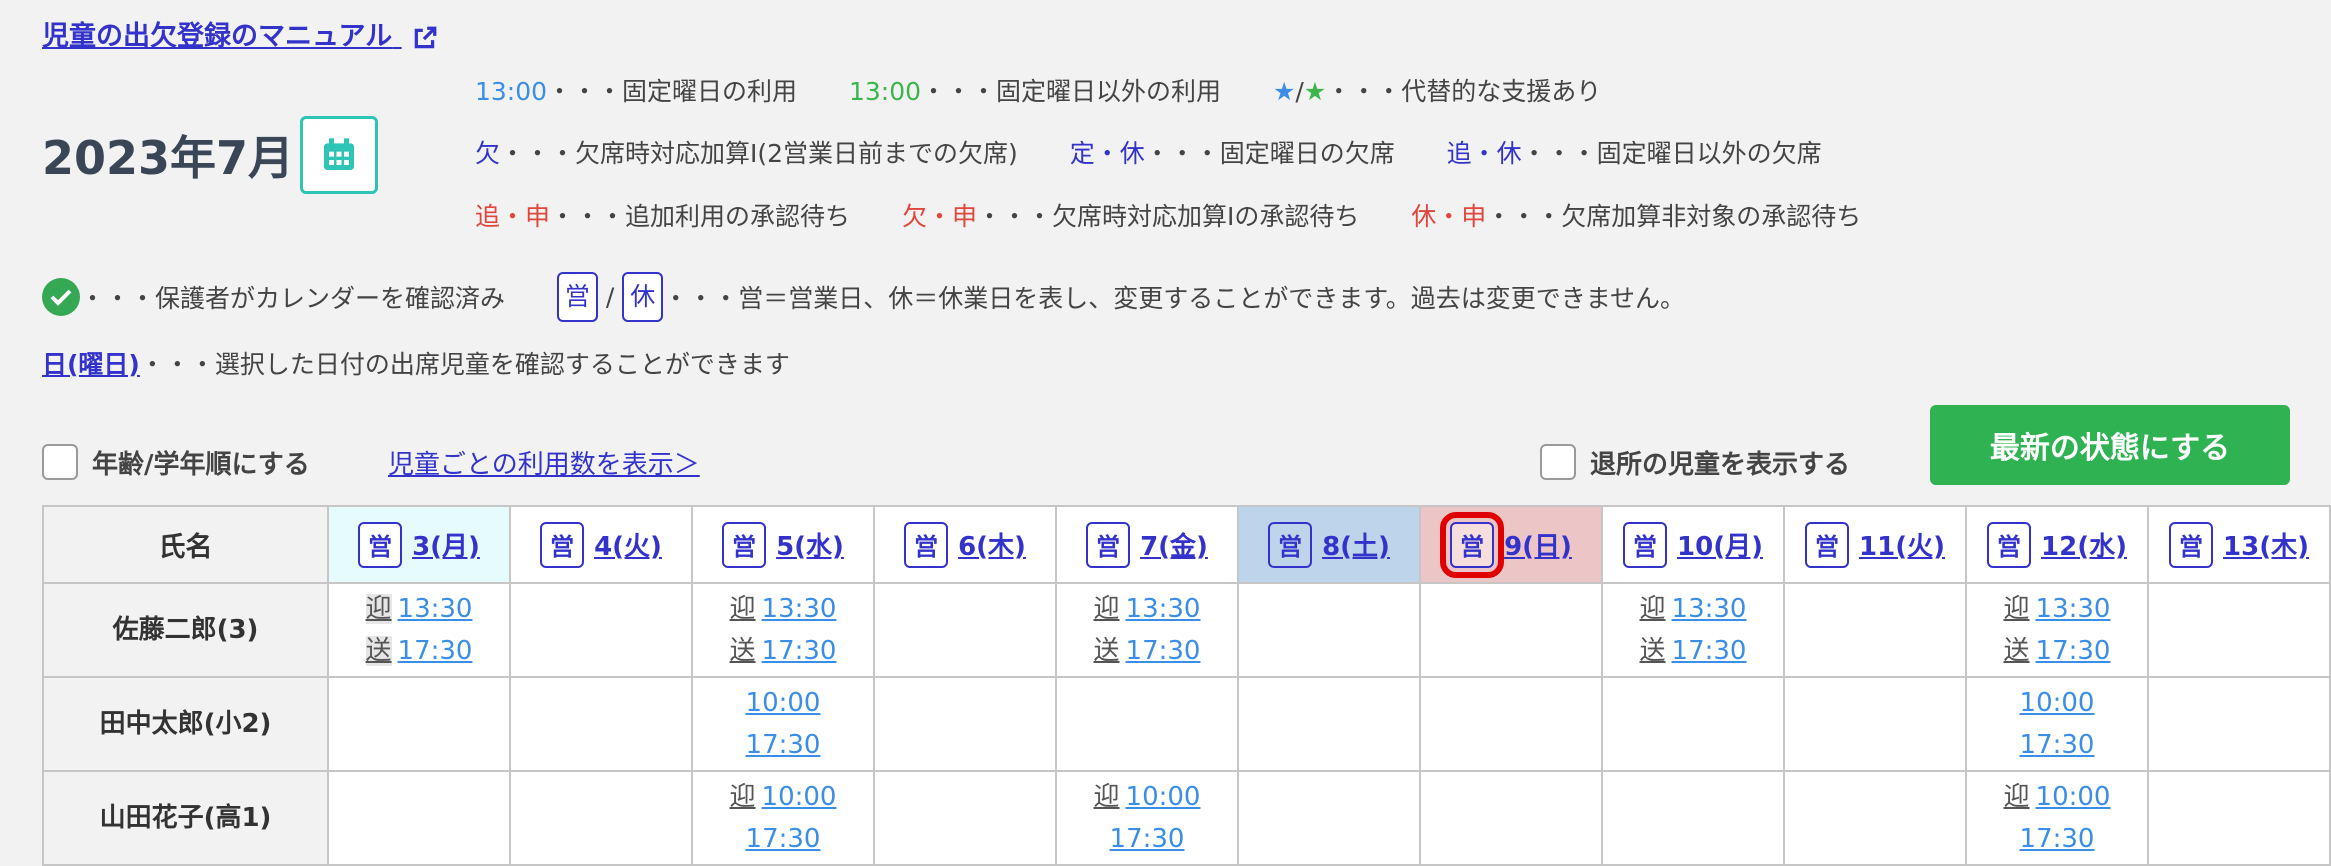  I want to click on day-header: 営 12(水), so click(2057, 544).